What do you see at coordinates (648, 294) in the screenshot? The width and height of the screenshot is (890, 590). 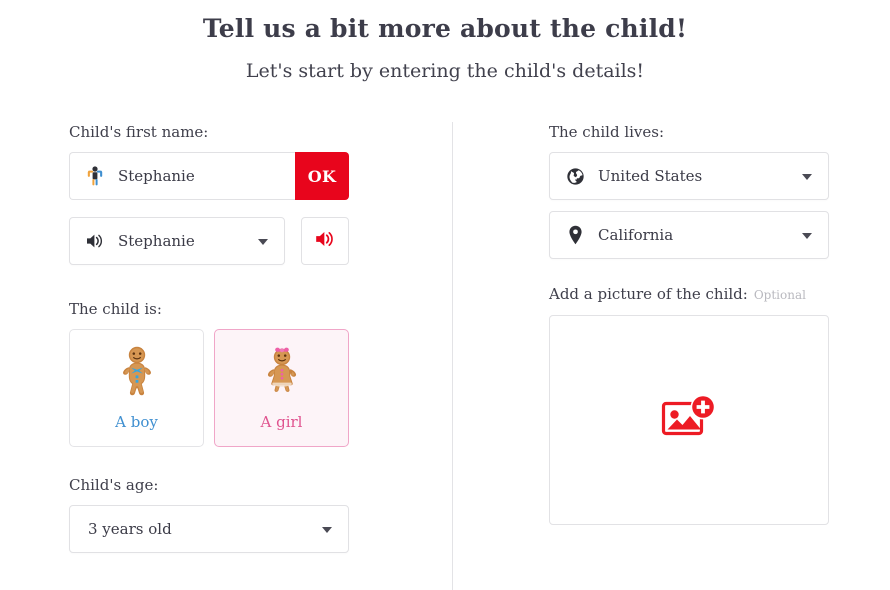 I see `picture-label-text: Add a picture of the child:` at bounding box center [648, 294].